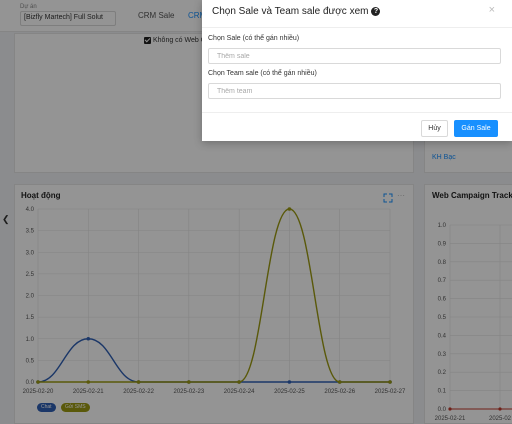 The height and width of the screenshot is (424, 512). I want to click on sale-input, so click(354, 56).